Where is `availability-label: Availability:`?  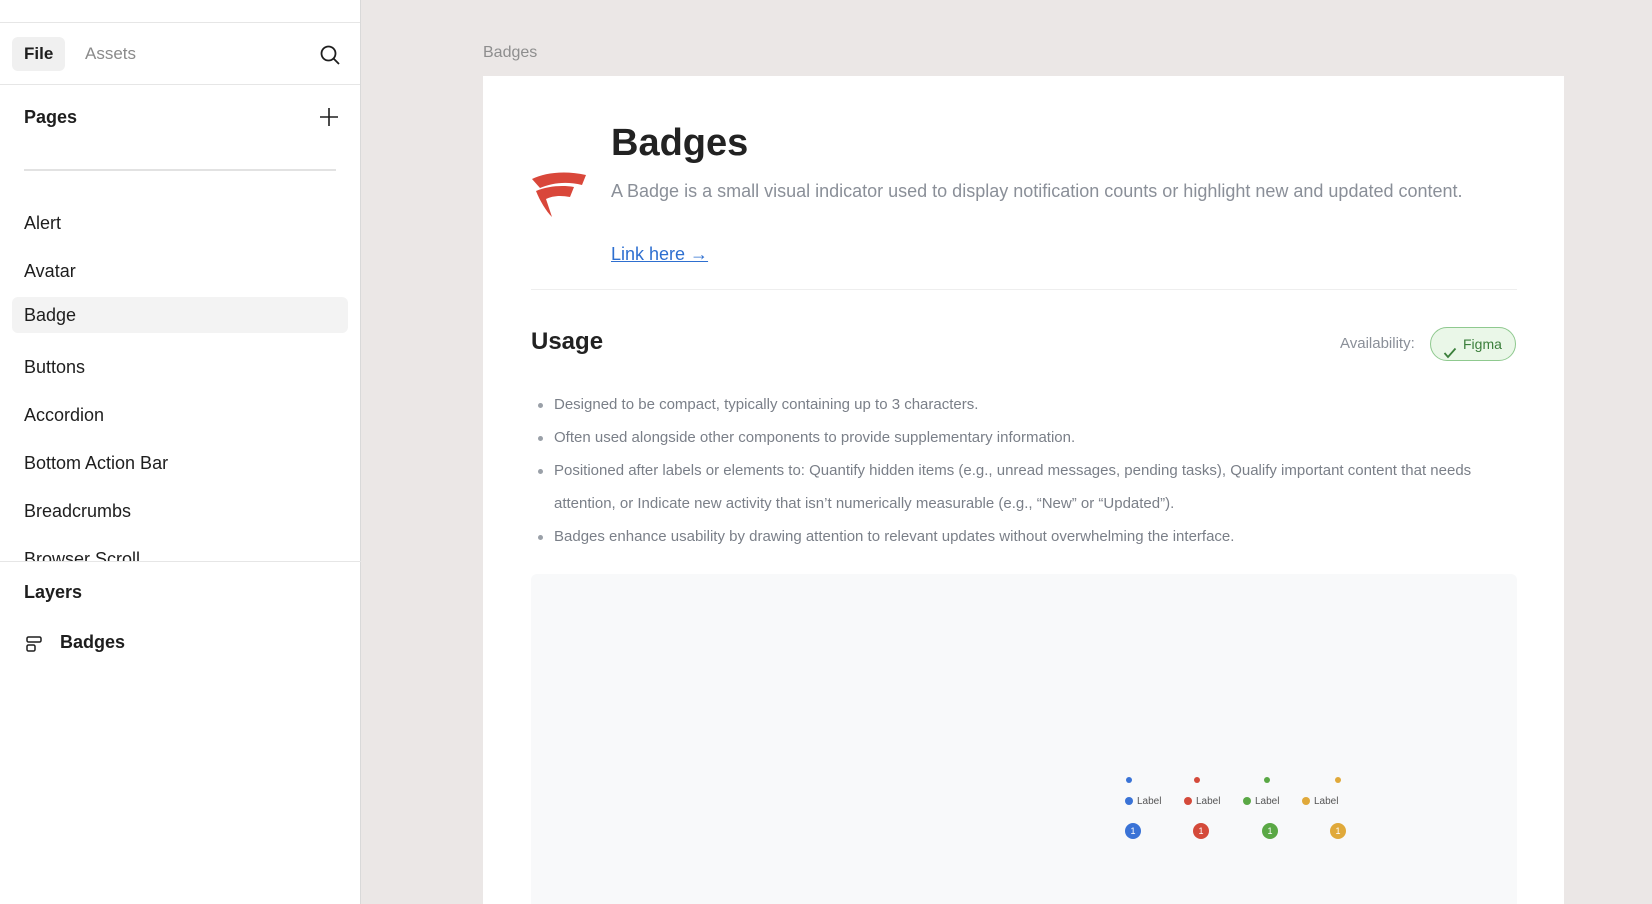 availability-label: Availability: is located at coordinates (1377, 343).